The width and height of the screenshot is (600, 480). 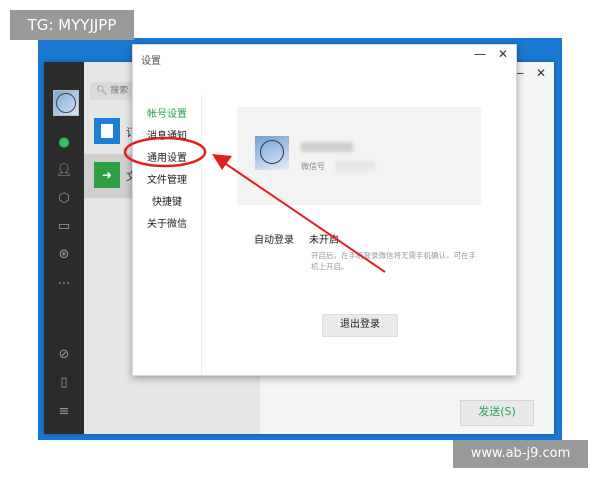 I want to click on menu-item-about: 关于微信, so click(x=167, y=222).